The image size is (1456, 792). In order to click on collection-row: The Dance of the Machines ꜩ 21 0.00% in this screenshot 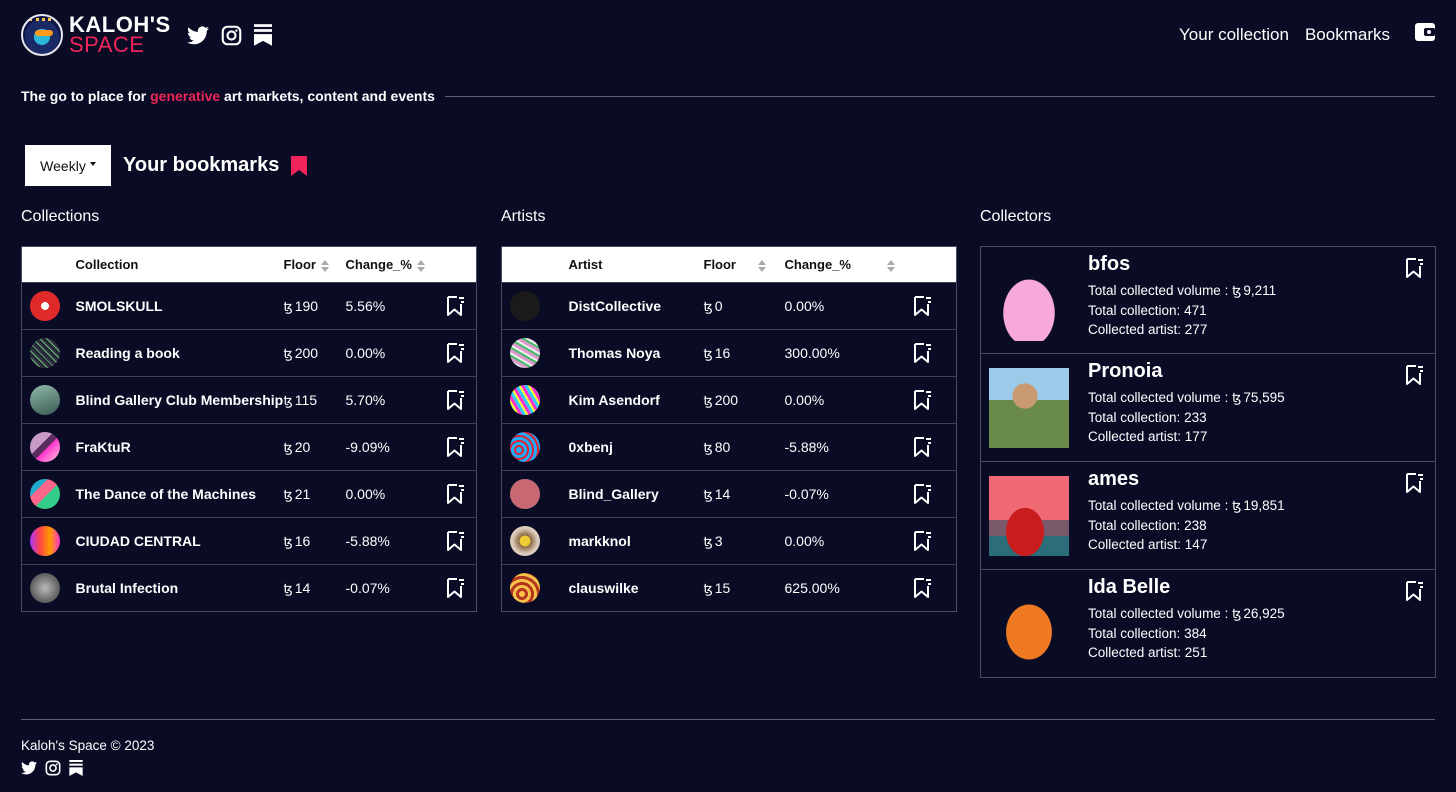, I will do `click(249, 494)`.